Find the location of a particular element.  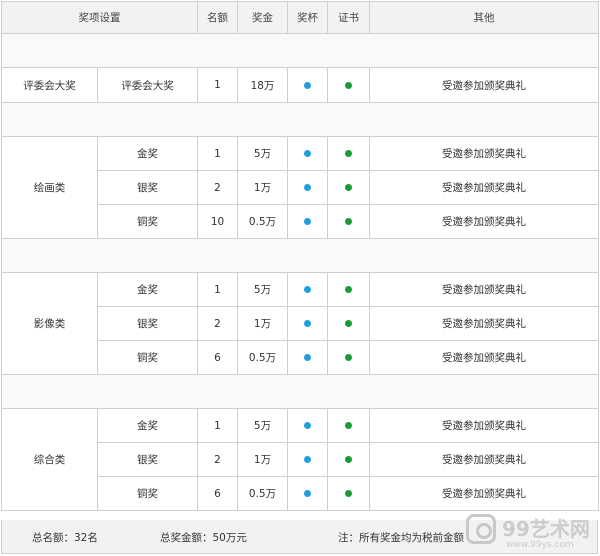

count-cell: 10 is located at coordinates (217, 221).